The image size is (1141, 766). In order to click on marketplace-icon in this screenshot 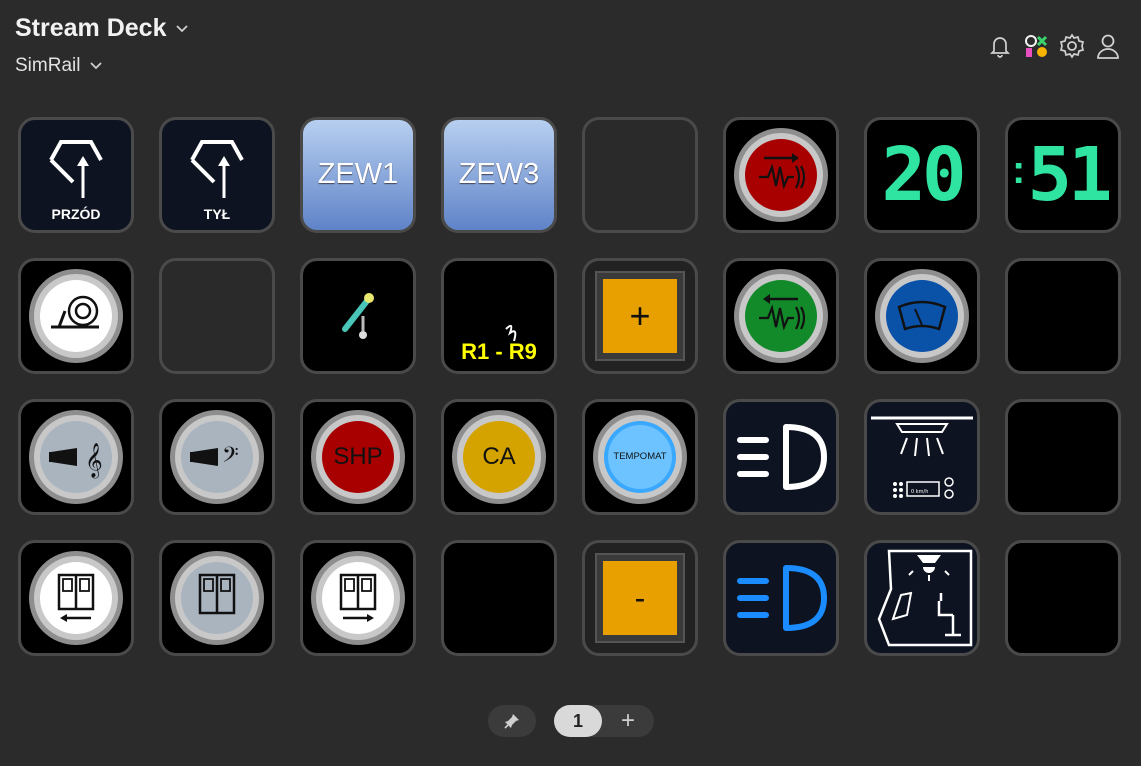, I will do `click(1036, 46)`.